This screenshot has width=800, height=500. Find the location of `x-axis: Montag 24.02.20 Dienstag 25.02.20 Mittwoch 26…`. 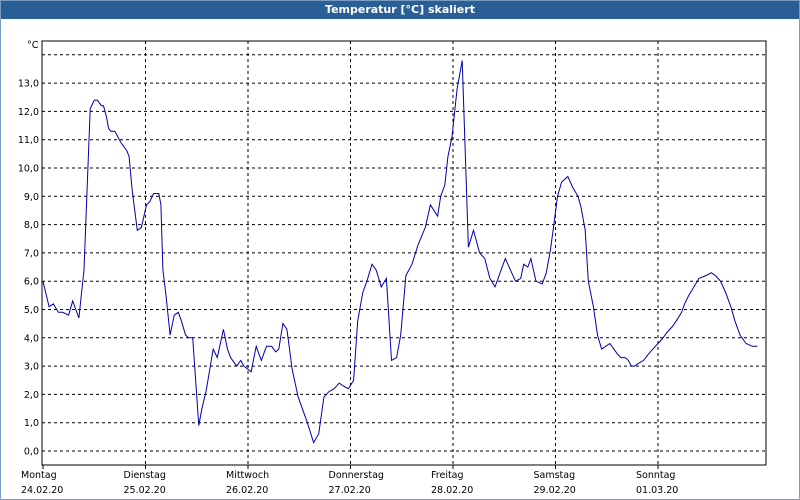

x-axis: Montag 24.02.20 Dienstag 25.02.20 Mittwoch 26… is located at coordinates (349, 480).